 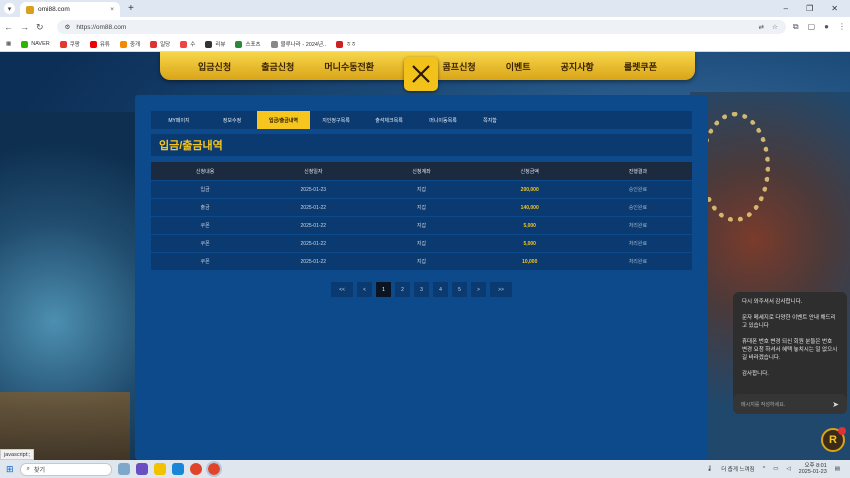 What do you see at coordinates (735, 167) in the screenshot?
I see `roulette-wheel-decoration` at bounding box center [735, 167].